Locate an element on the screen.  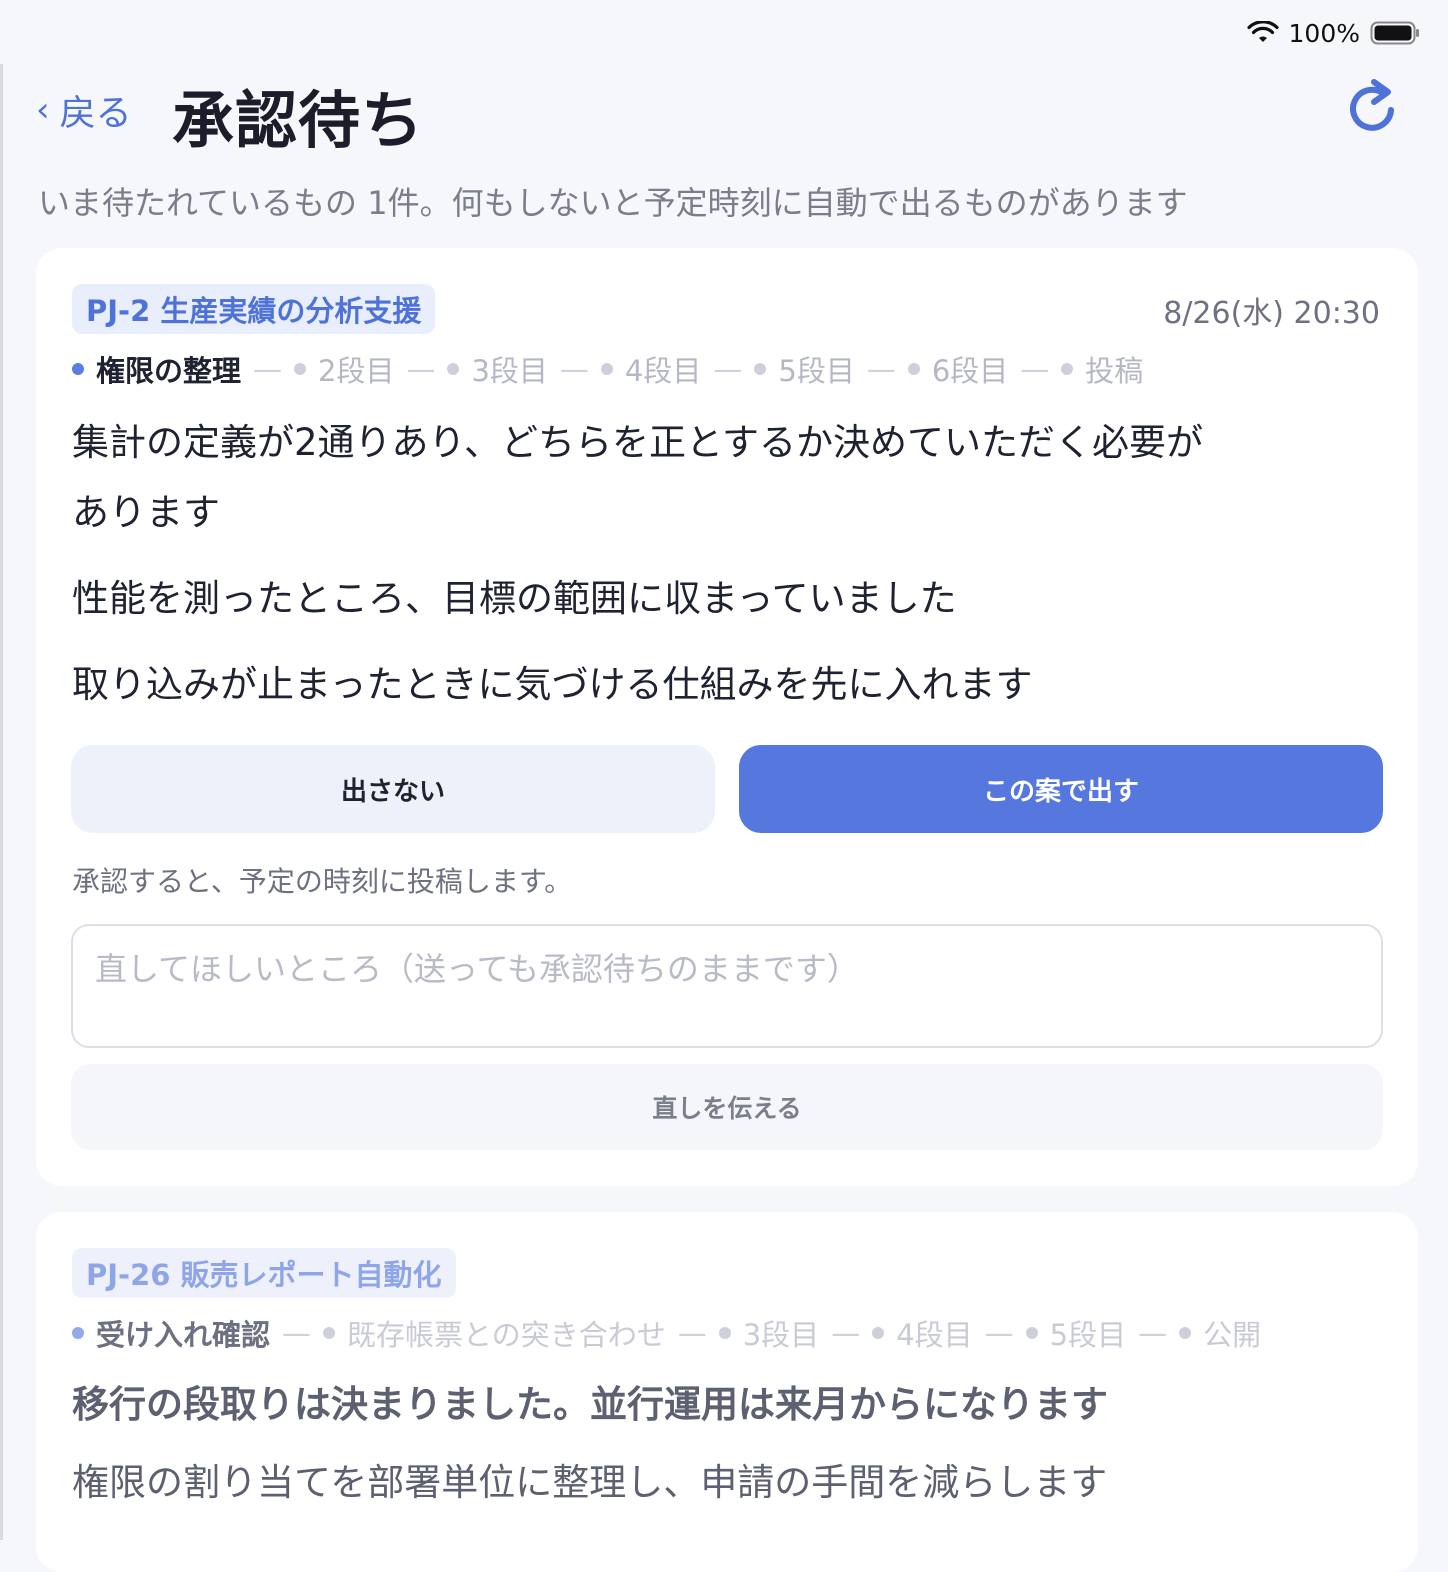
project-tag: PJ-26 販売レポート自動化 is located at coordinates (264, 1273).